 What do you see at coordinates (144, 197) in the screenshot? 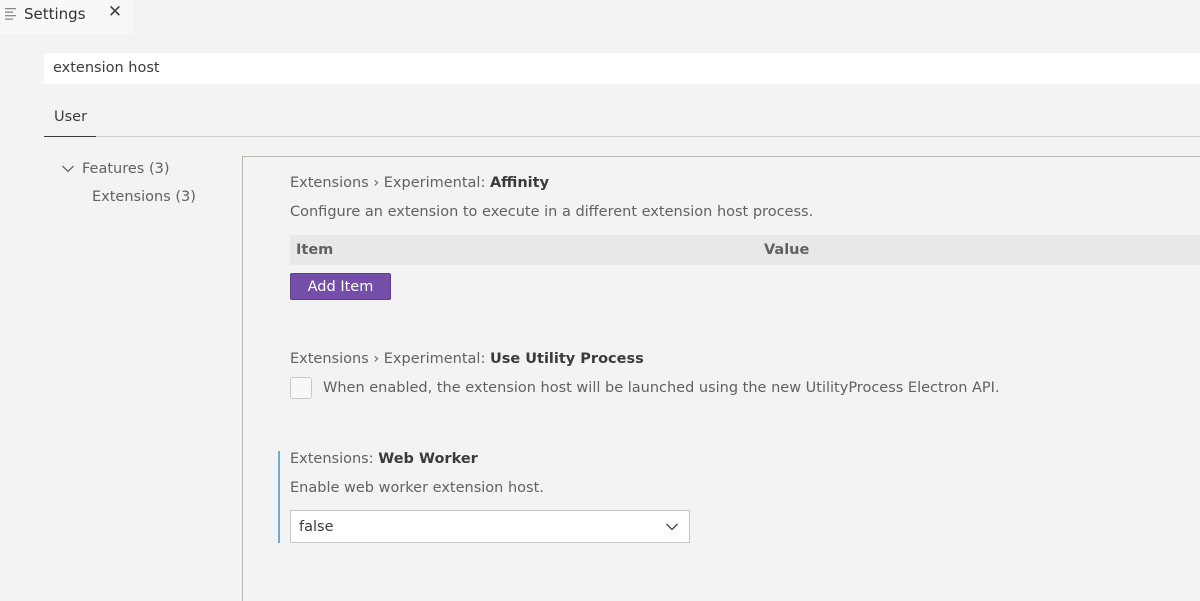
I see `toc-item-extensions: Extensions (3)` at bounding box center [144, 197].